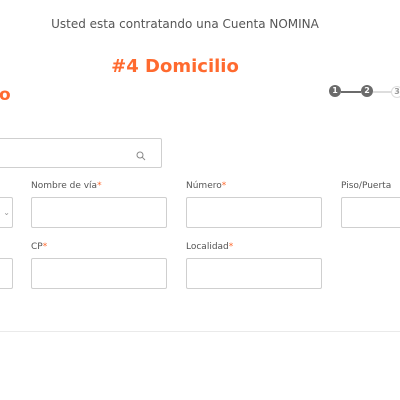  What do you see at coordinates (99, 212) in the screenshot?
I see `street-name-input` at bounding box center [99, 212].